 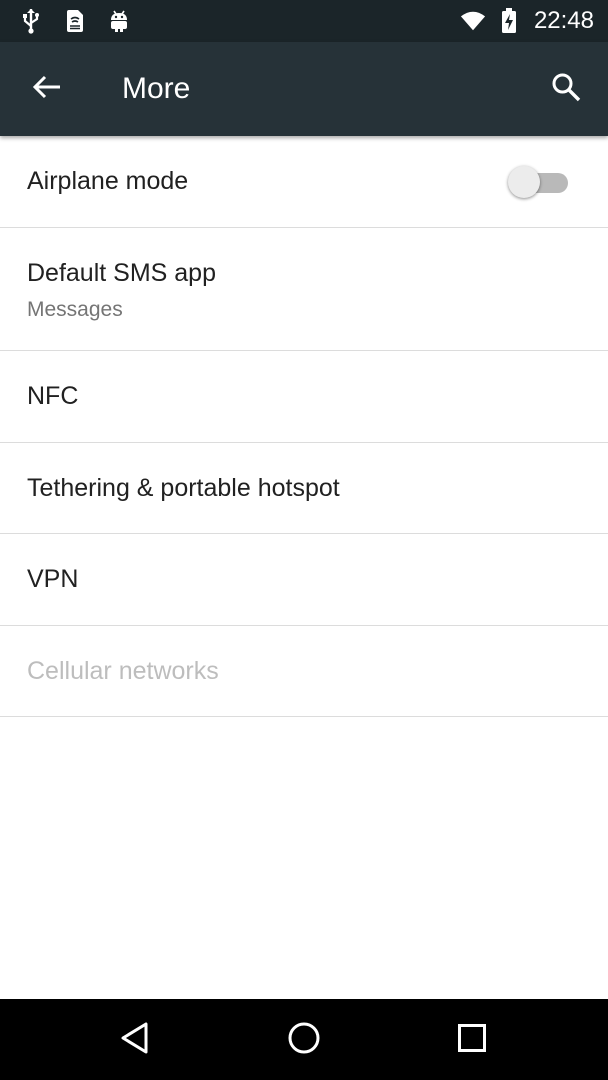 What do you see at coordinates (31, 21) in the screenshot?
I see `usb-icon` at bounding box center [31, 21].